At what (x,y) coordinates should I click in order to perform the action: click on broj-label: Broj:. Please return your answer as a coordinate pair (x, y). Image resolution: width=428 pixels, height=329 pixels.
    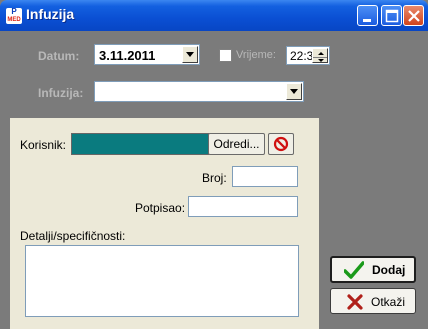
    Looking at the image, I should click on (214, 178).